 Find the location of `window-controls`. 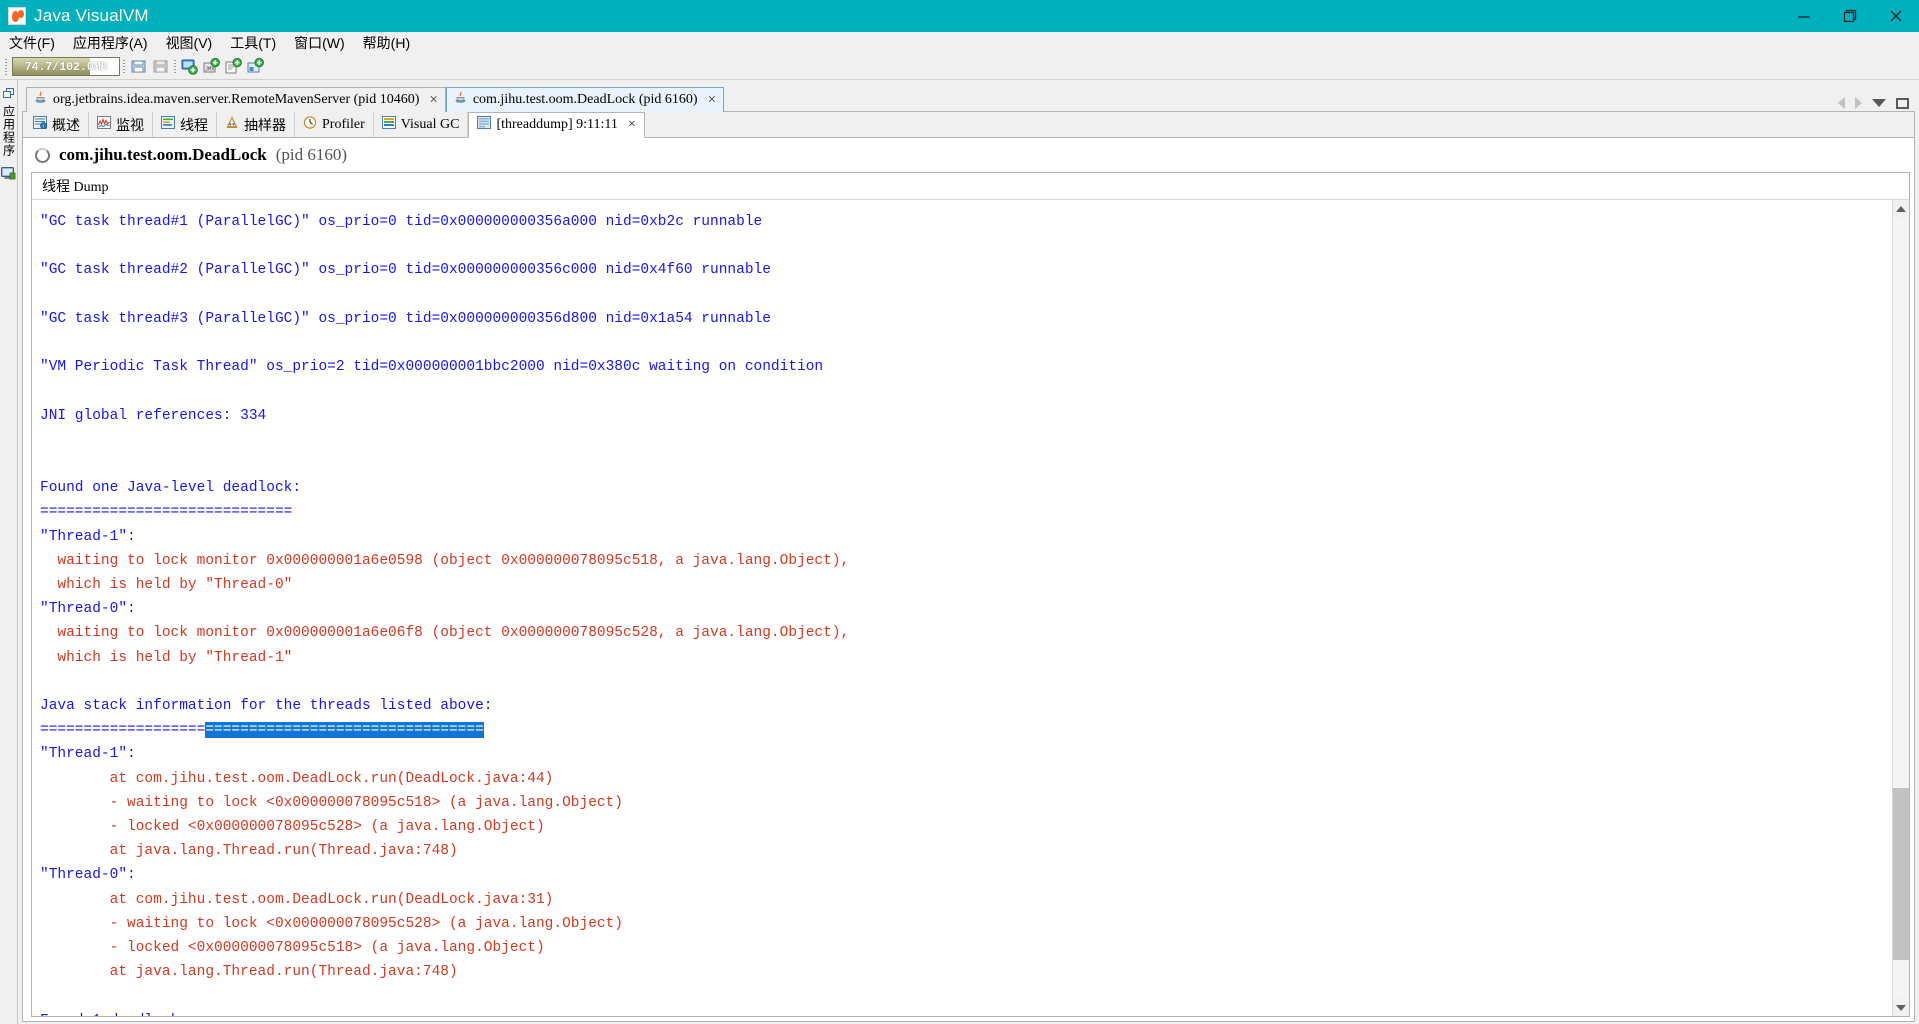

window-controls is located at coordinates (1850, 16).